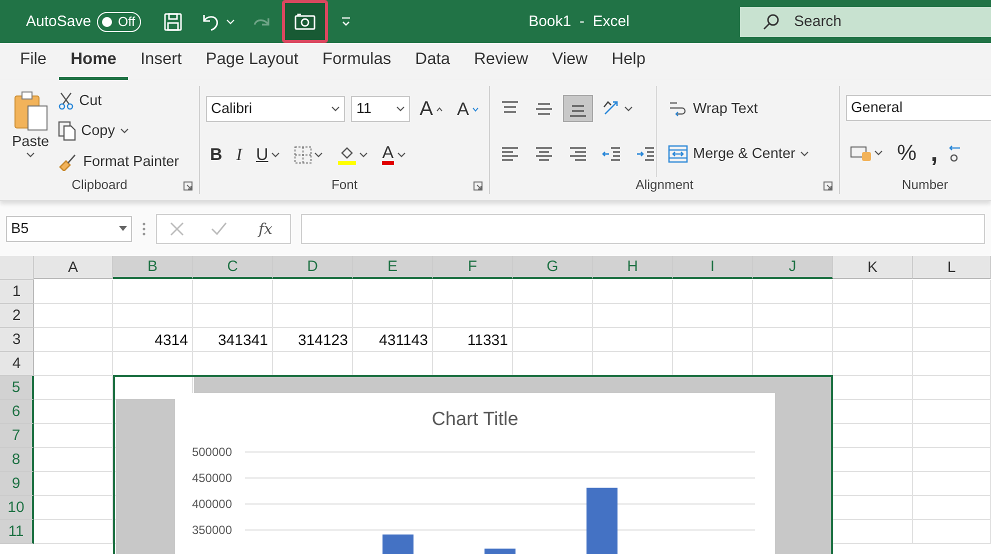 The height and width of the screenshot is (554, 991). I want to click on camera-button, so click(305, 21).